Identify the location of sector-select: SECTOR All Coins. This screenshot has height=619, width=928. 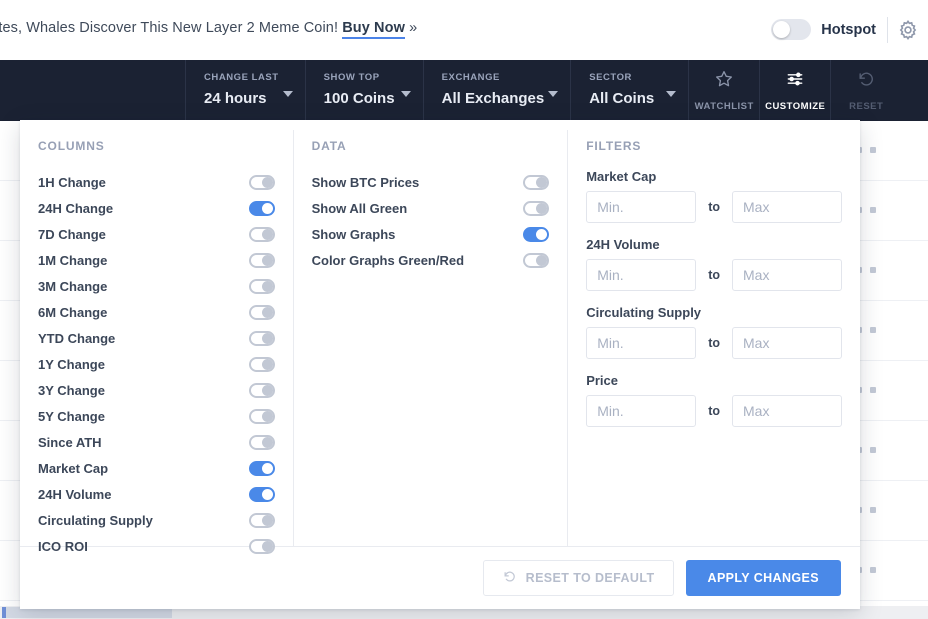
(629, 90).